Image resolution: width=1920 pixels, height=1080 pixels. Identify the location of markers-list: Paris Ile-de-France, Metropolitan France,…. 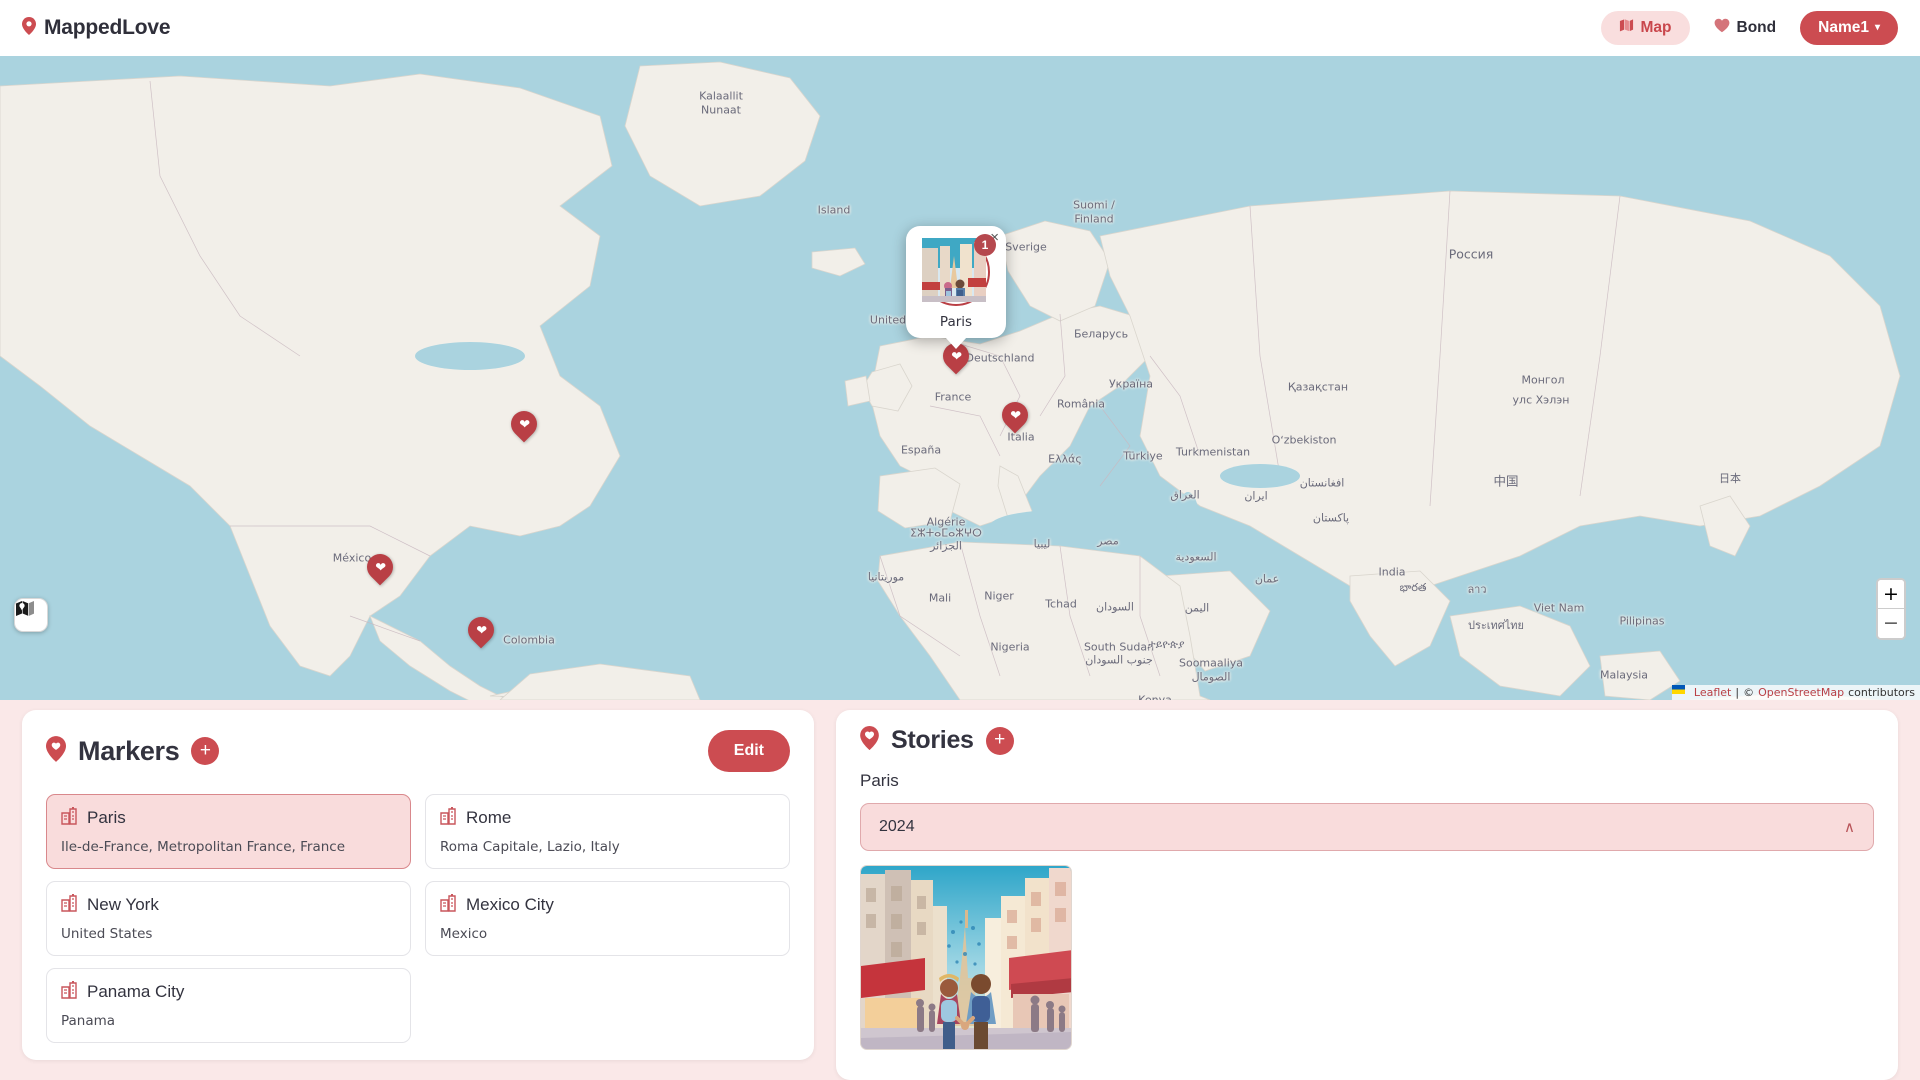
(418, 918).